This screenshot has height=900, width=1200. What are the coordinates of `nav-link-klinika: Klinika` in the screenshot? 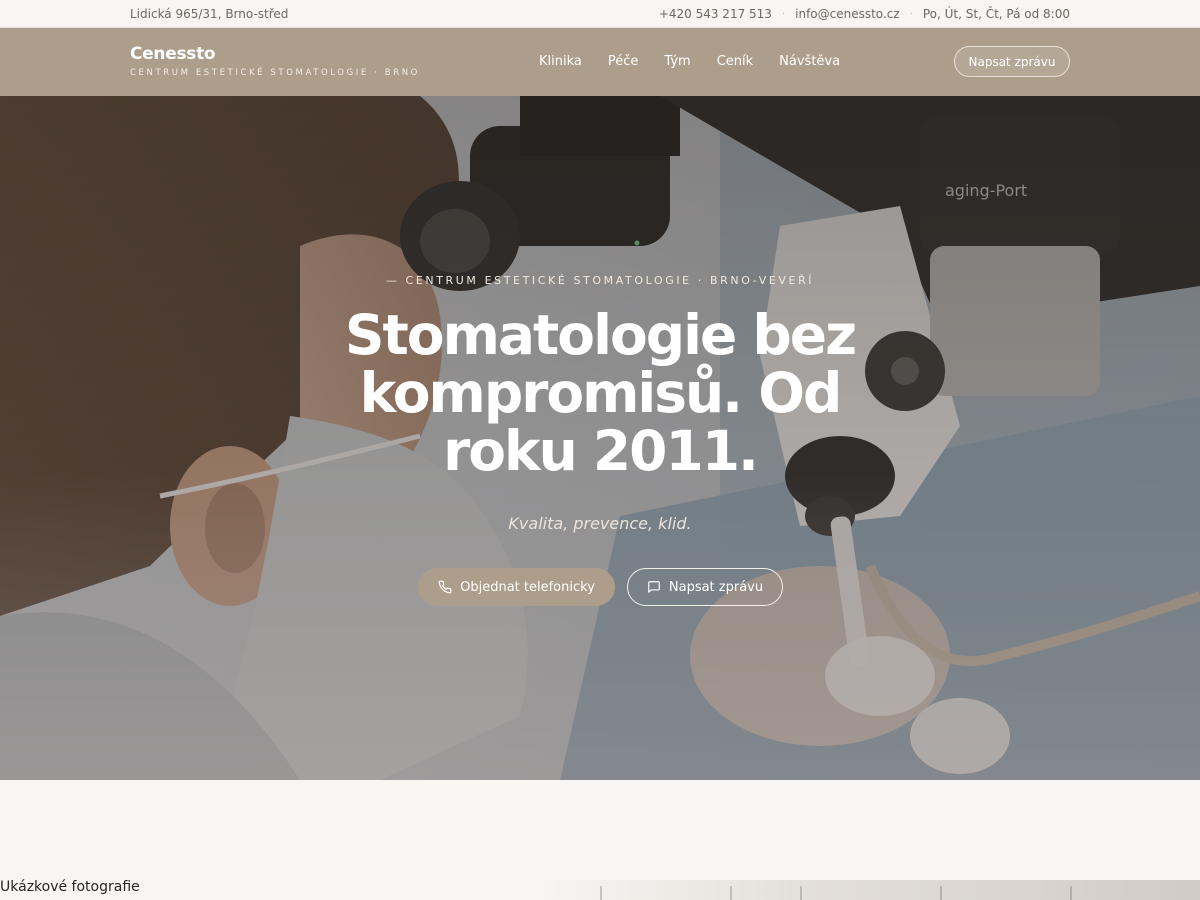 It's located at (560, 61).